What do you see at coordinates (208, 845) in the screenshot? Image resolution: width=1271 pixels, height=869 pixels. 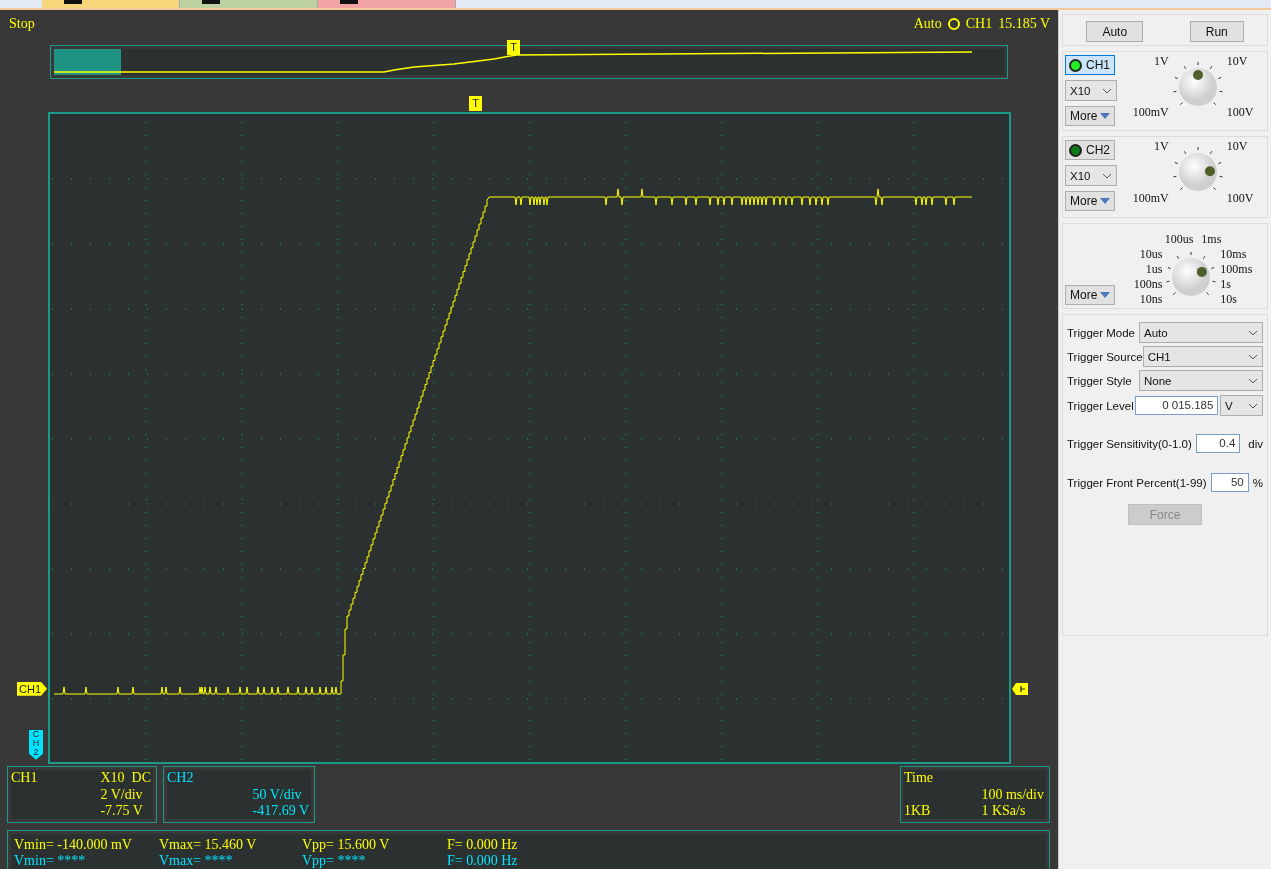 I see `measurement-value: Vmax= 15.460 V` at bounding box center [208, 845].